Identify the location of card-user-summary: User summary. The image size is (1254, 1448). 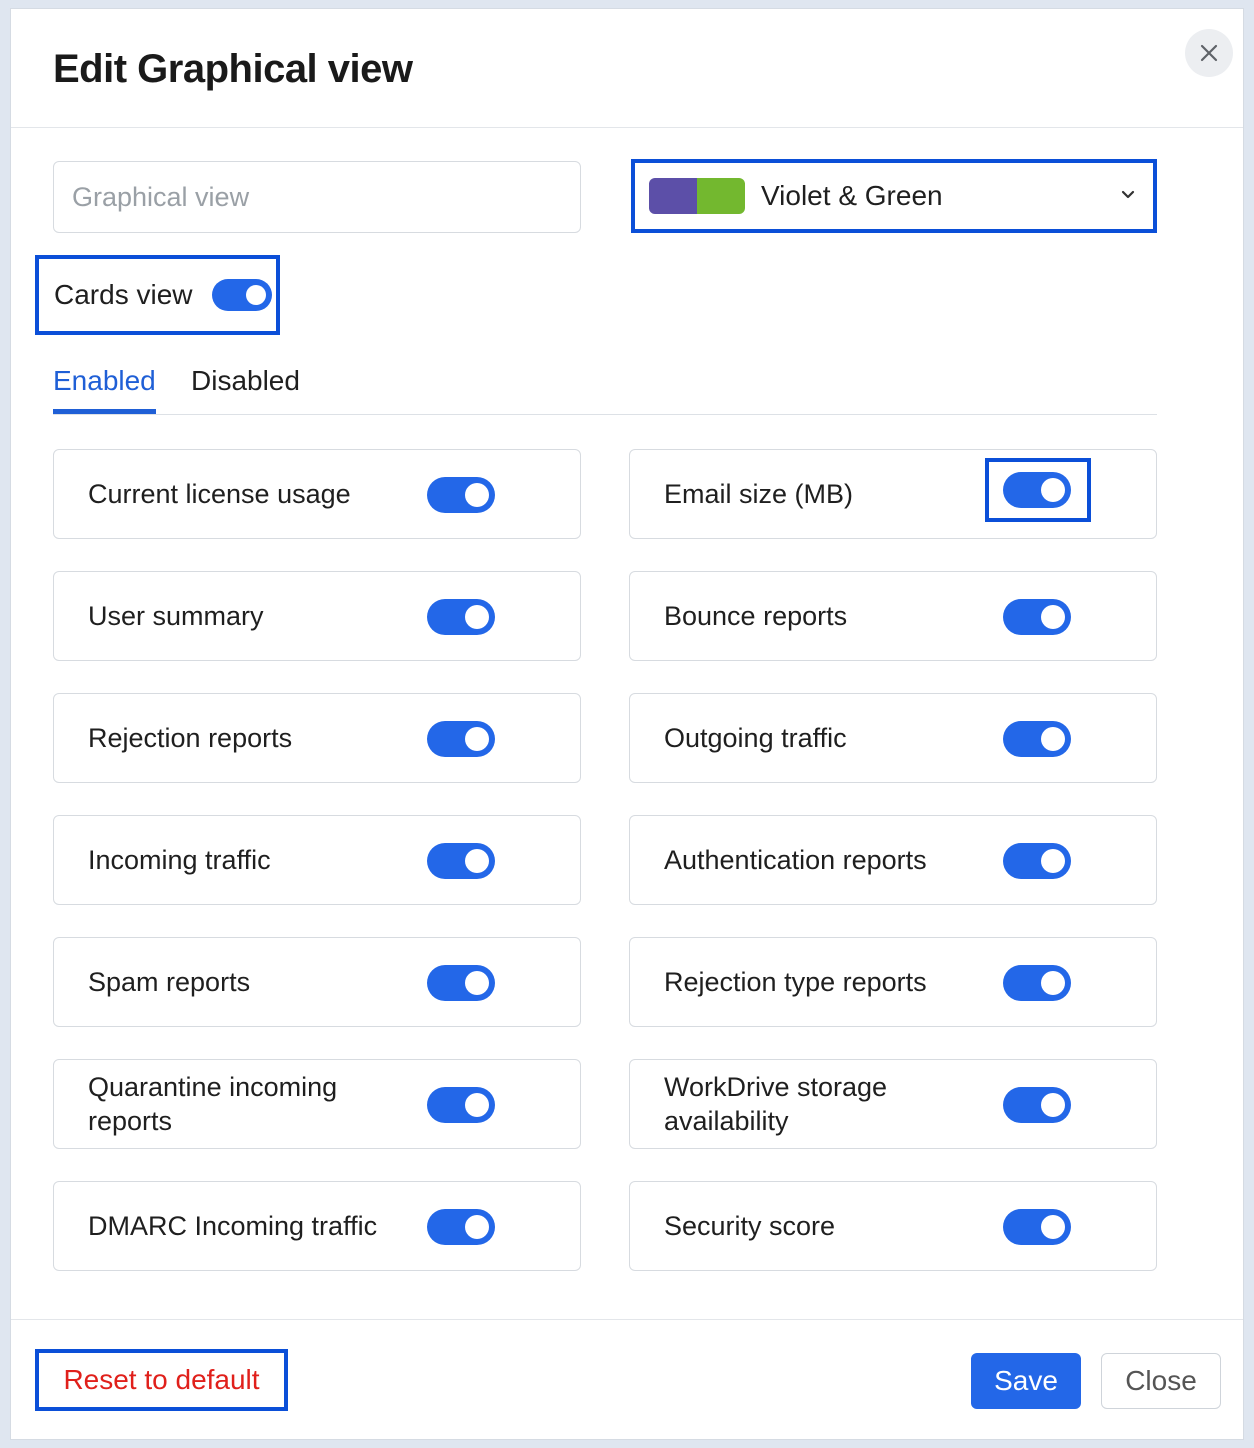
(317, 616).